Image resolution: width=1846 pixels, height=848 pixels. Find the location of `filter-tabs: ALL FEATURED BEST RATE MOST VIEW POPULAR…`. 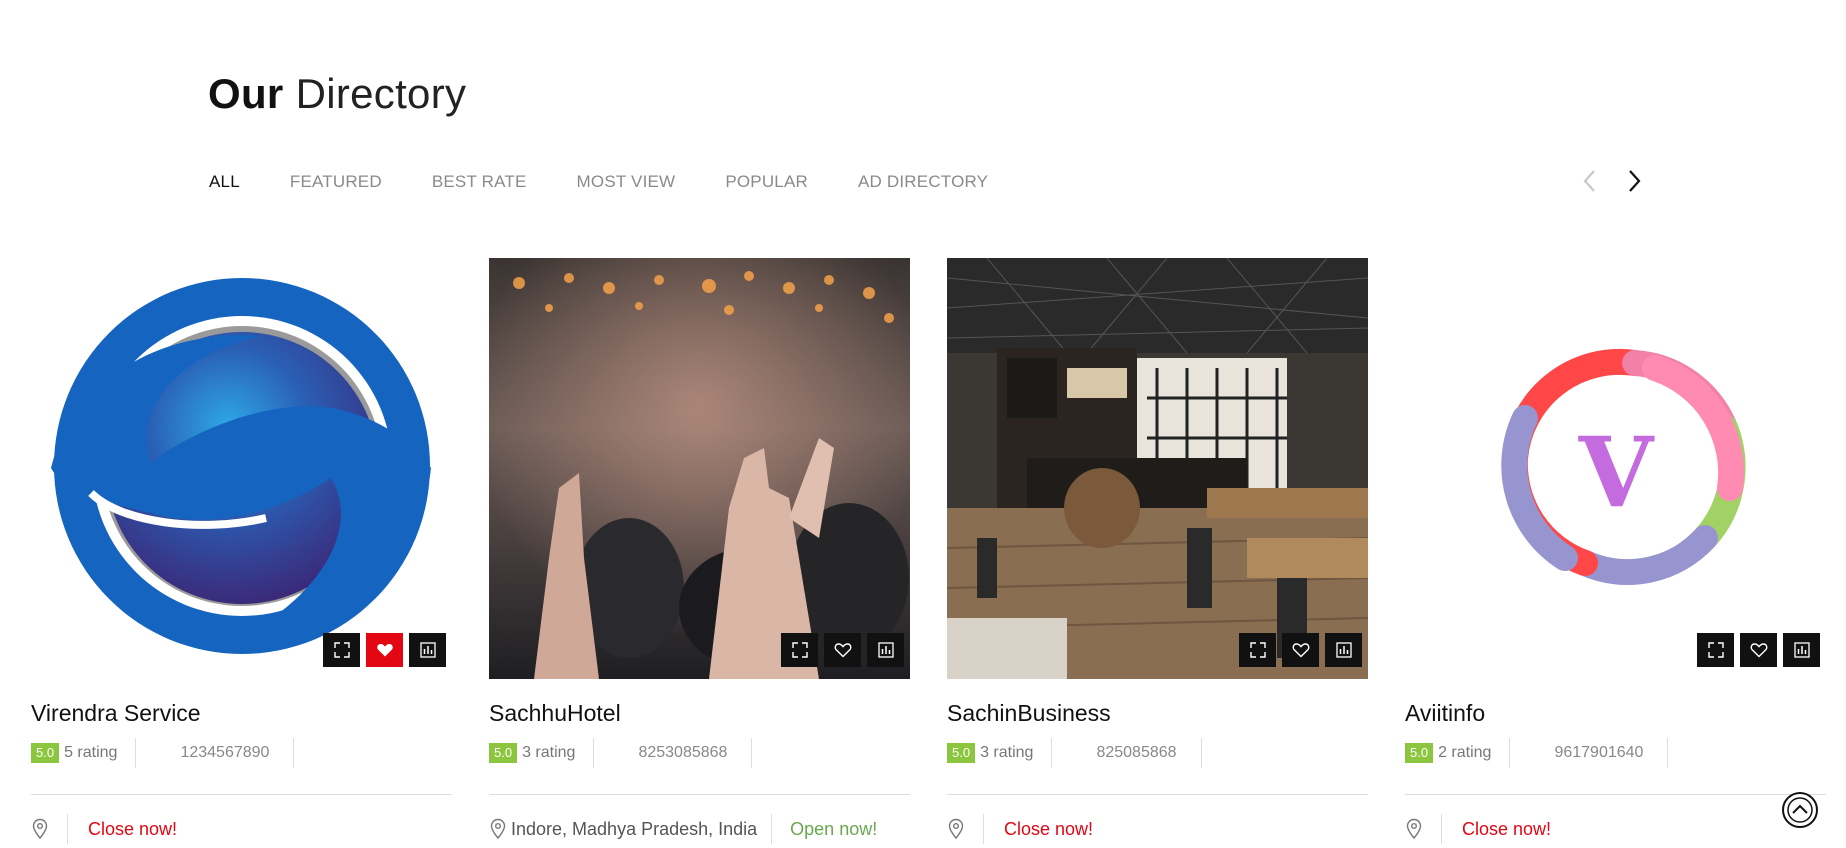

filter-tabs: ALL FEATURED BEST RATE MOST VIEW POPULAR… is located at coordinates (623, 182).